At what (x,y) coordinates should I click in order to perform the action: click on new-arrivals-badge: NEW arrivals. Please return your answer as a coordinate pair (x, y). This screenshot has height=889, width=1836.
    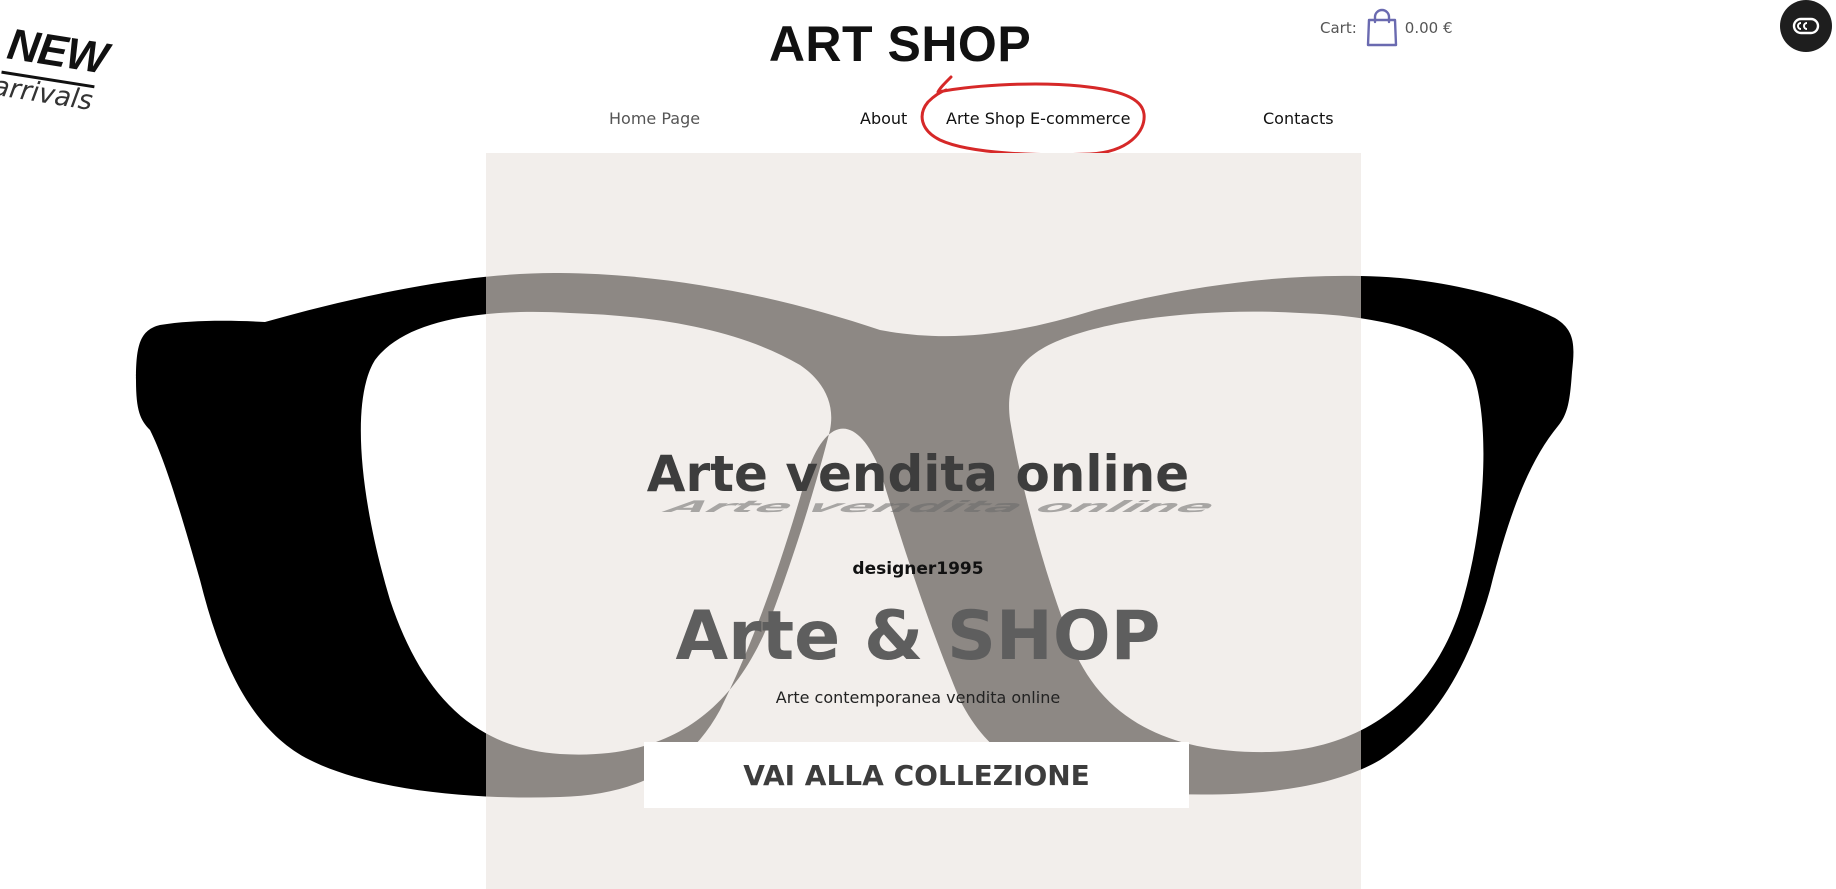
    Looking at the image, I should click on (58, 71).